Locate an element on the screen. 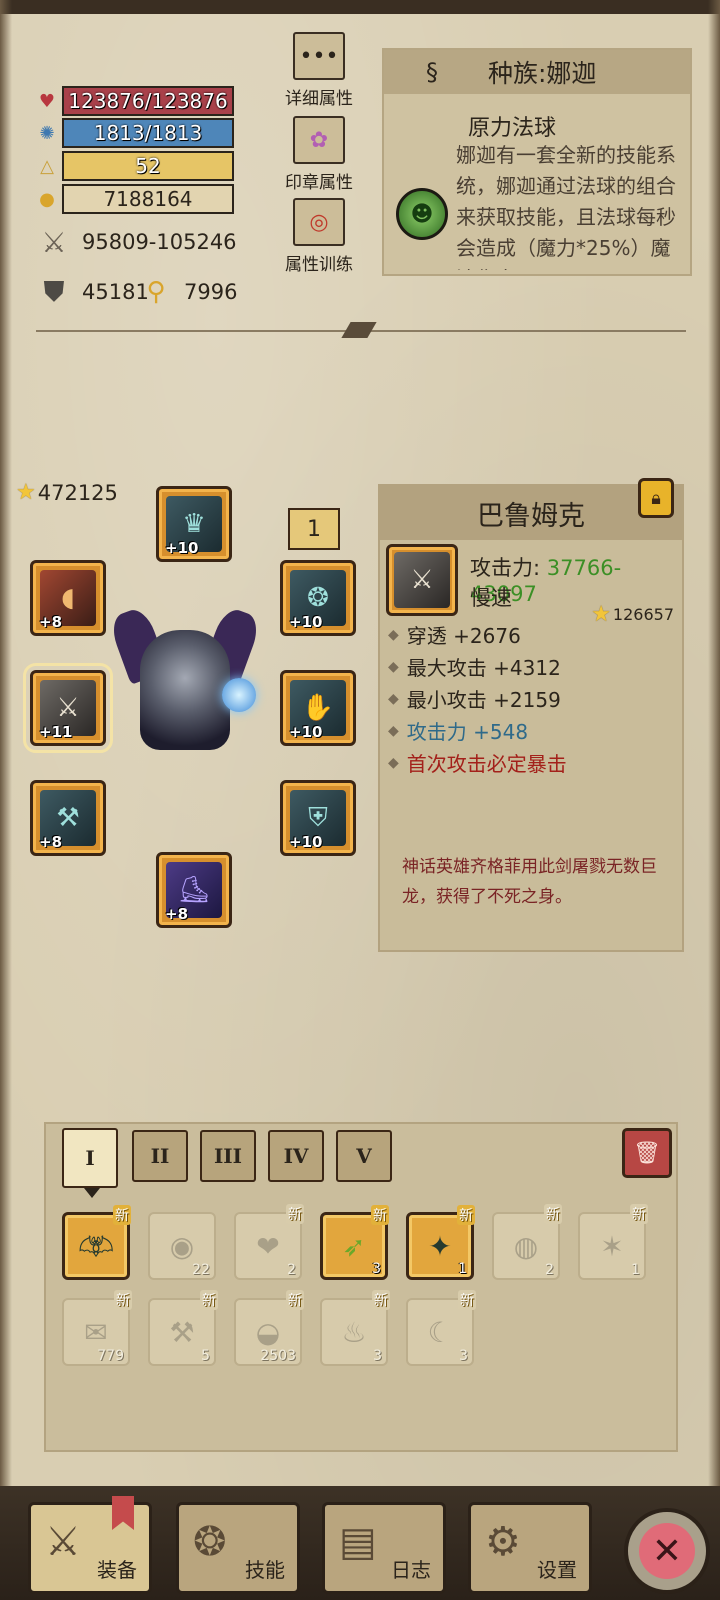 The image size is (720, 1600). total-power-value: 472125 is located at coordinates (77, 492).